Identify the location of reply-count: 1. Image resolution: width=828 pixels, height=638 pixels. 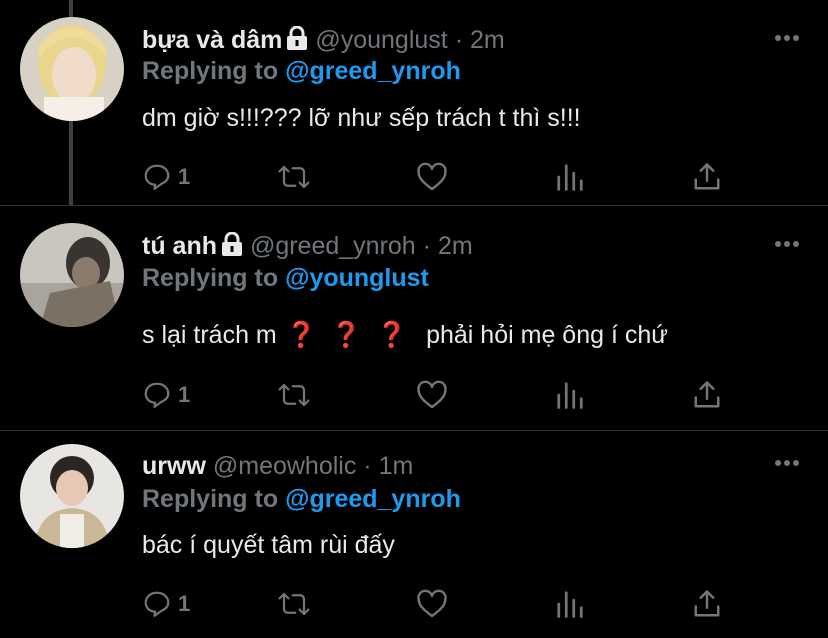
(184, 603).